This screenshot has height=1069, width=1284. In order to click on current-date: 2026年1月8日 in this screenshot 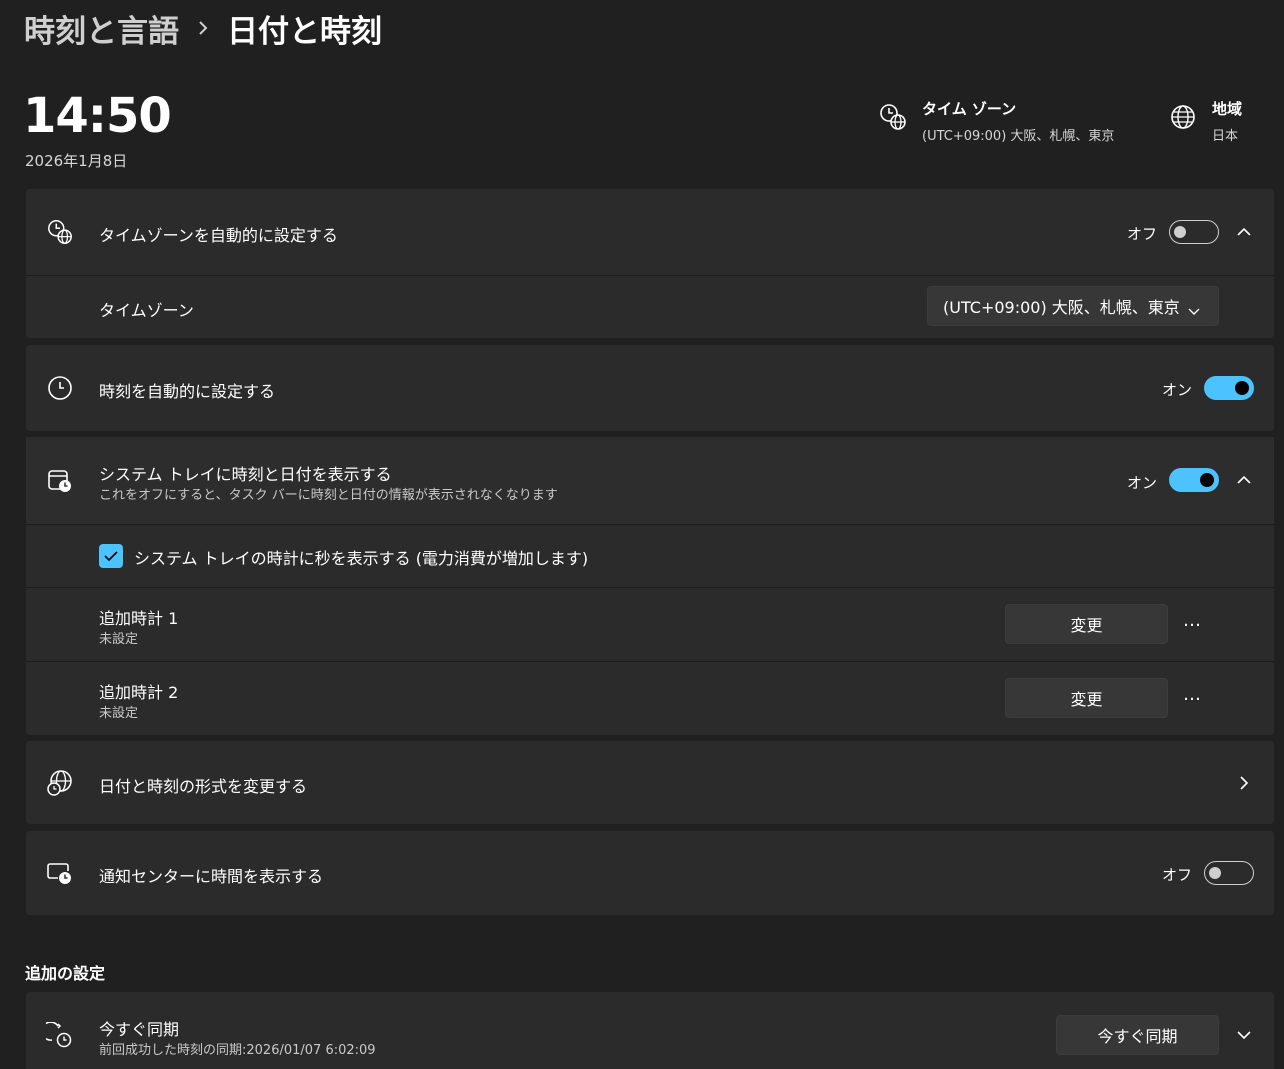, I will do `click(76, 161)`.